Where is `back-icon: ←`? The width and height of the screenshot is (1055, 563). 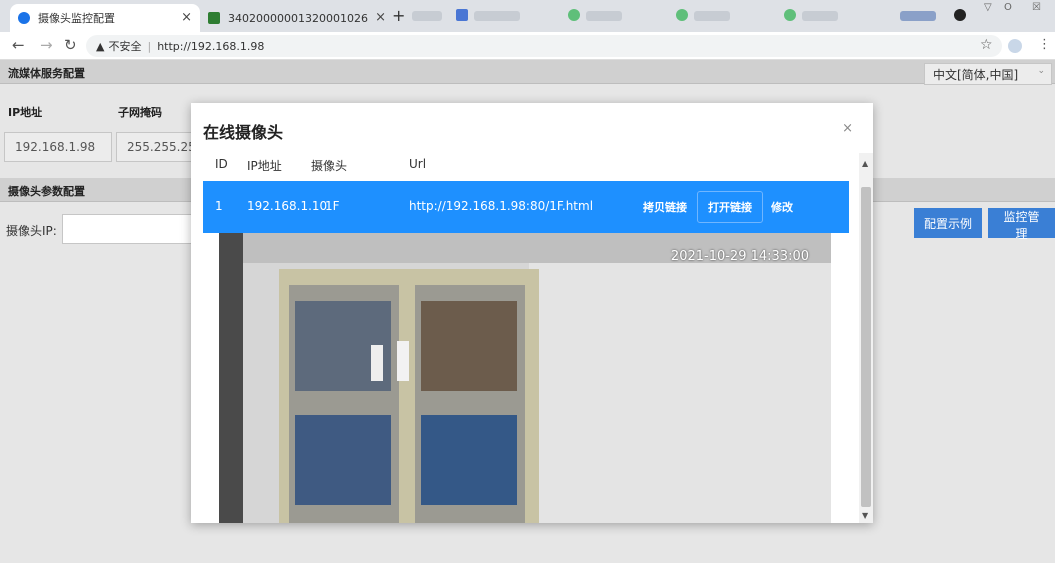 back-icon: ← is located at coordinates (18, 45).